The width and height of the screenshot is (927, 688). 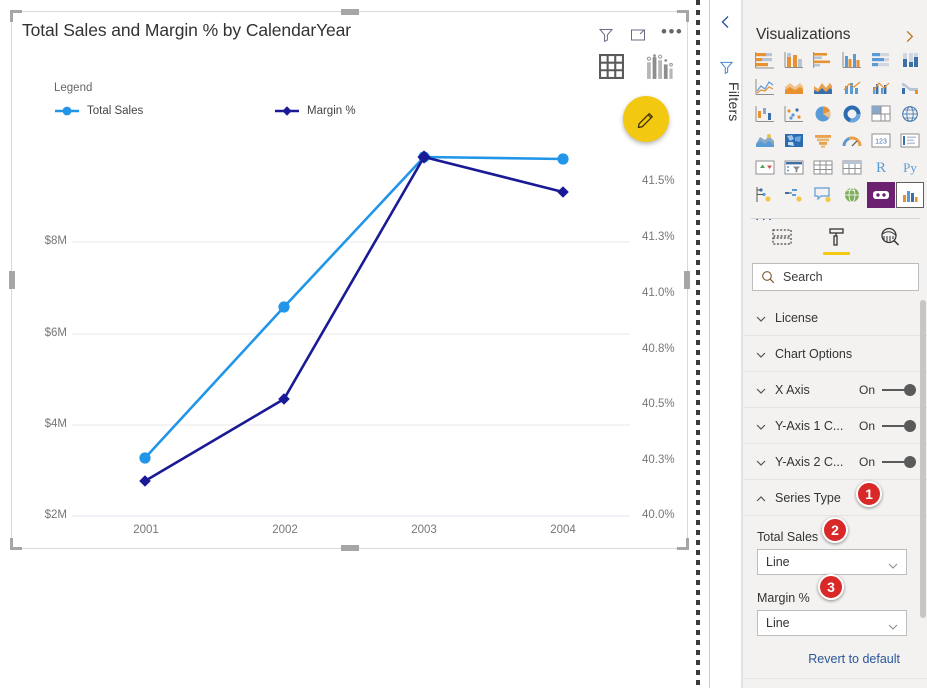 What do you see at coordinates (823, 60) in the screenshot?
I see `viz-type-clustered-bar-chart` at bounding box center [823, 60].